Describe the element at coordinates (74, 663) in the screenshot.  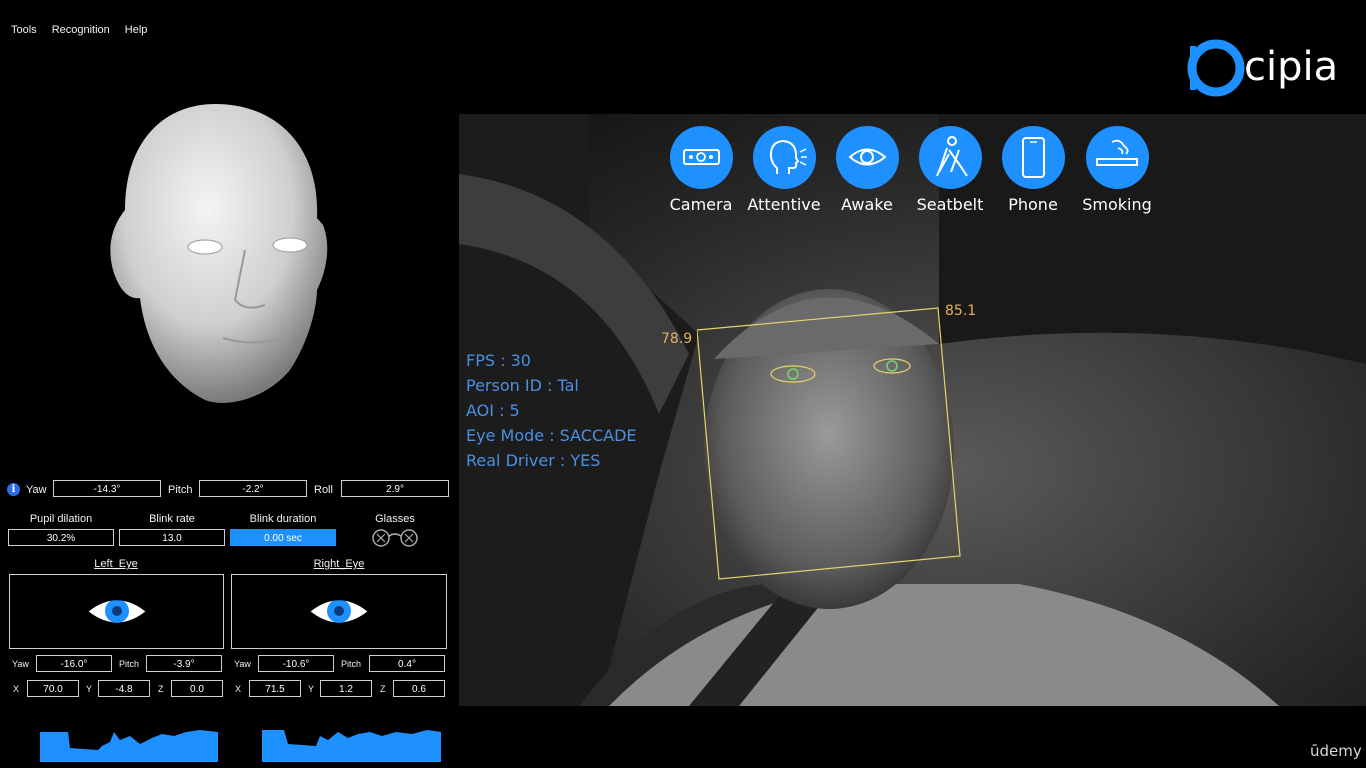
I see `left-eye-yaw-value: -16.0°` at that location.